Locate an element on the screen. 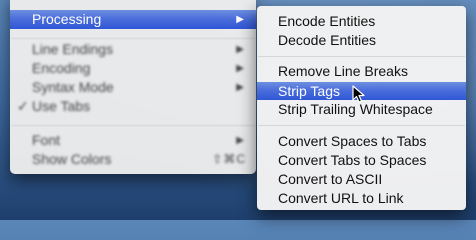  menu-item-label: Show Colors is located at coordinates (72, 159).